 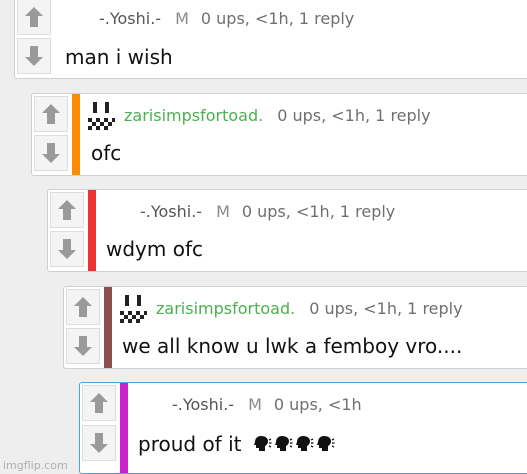 What do you see at coordinates (106, 153) in the screenshot?
I see `comment-text: ofc` at bounding box center [106, 153].